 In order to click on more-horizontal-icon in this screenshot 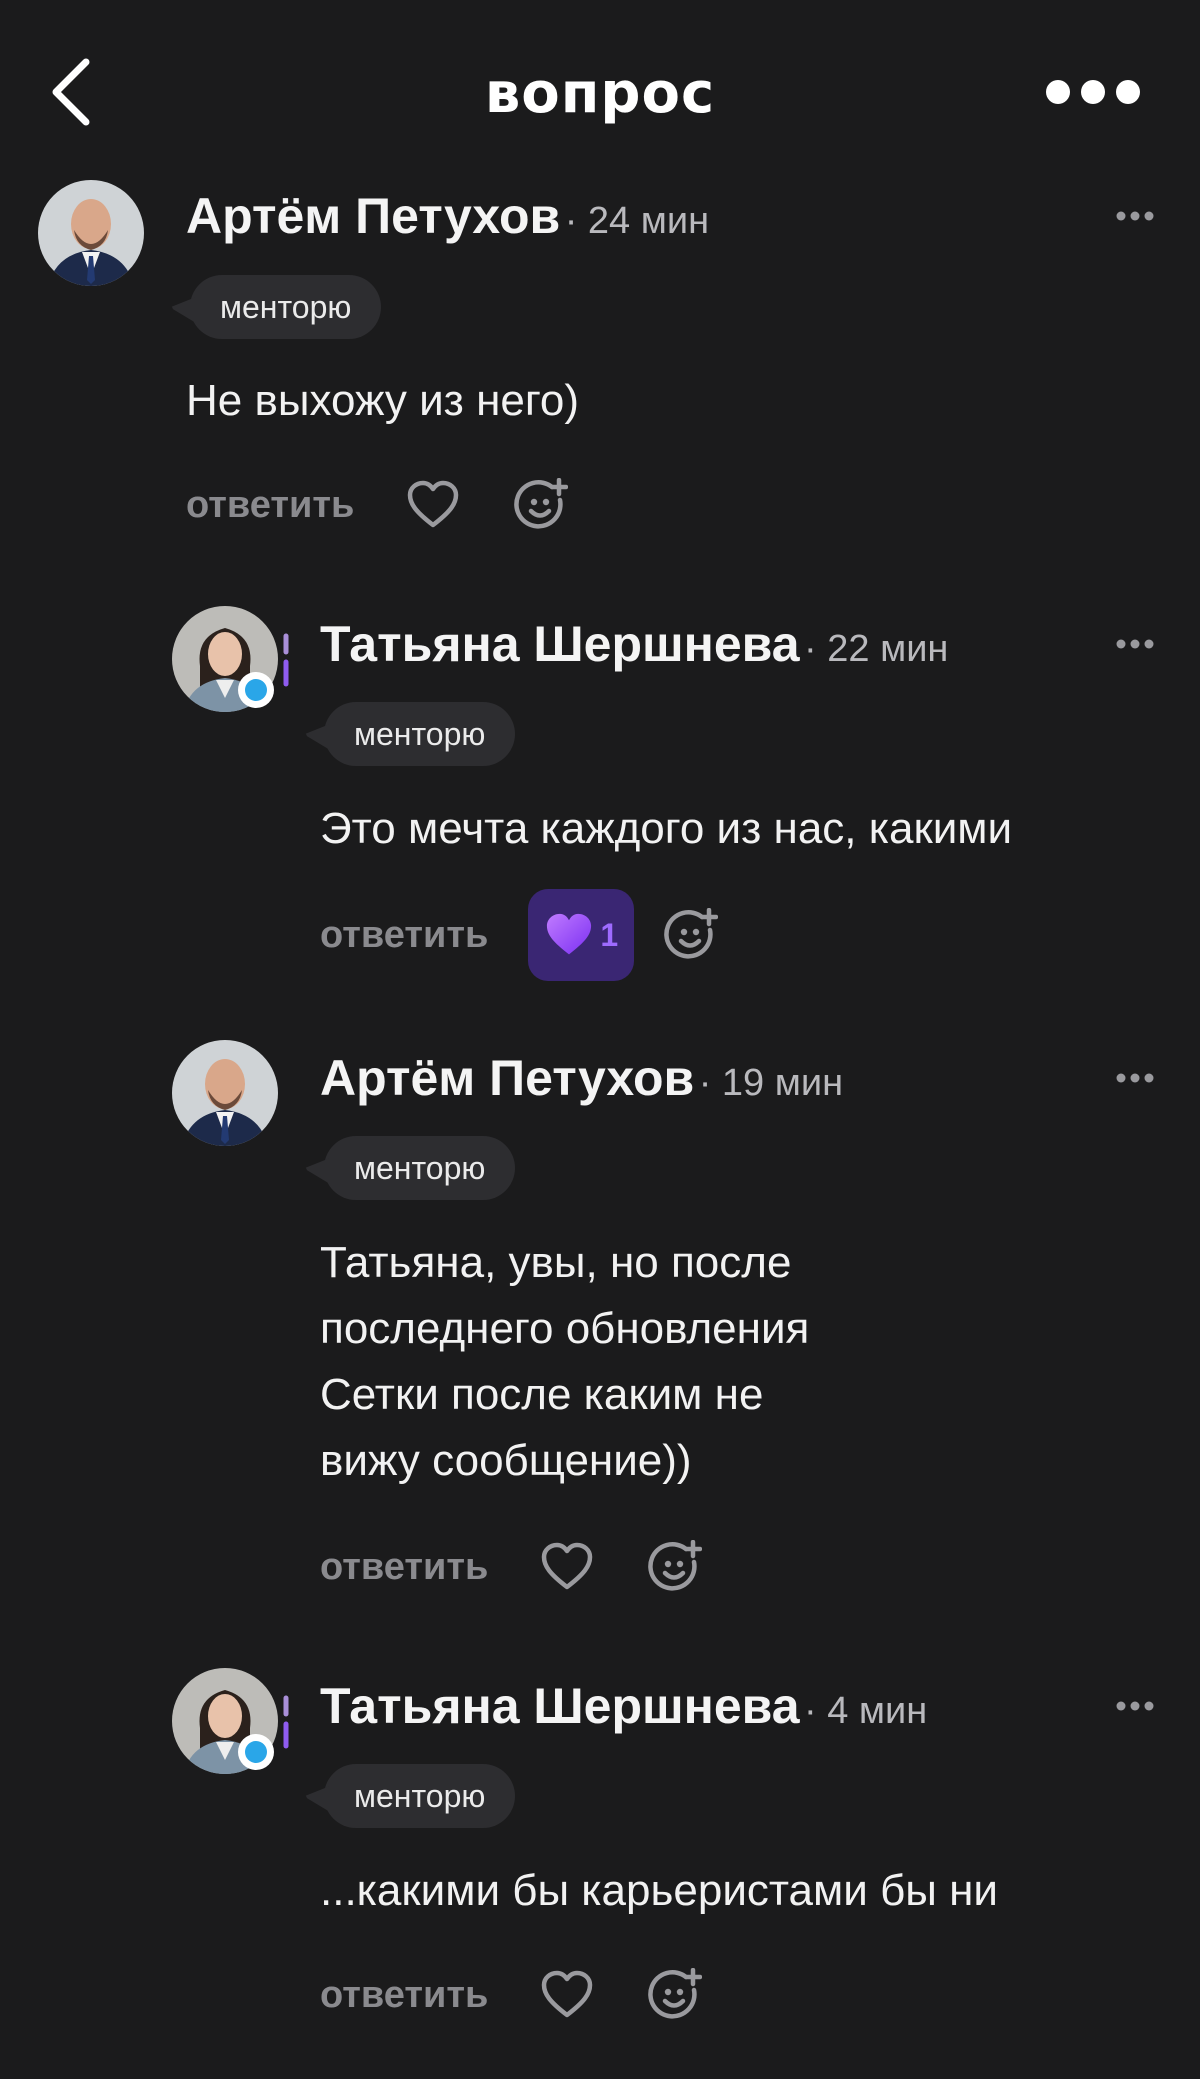, I will do `click(1093, 92)`.